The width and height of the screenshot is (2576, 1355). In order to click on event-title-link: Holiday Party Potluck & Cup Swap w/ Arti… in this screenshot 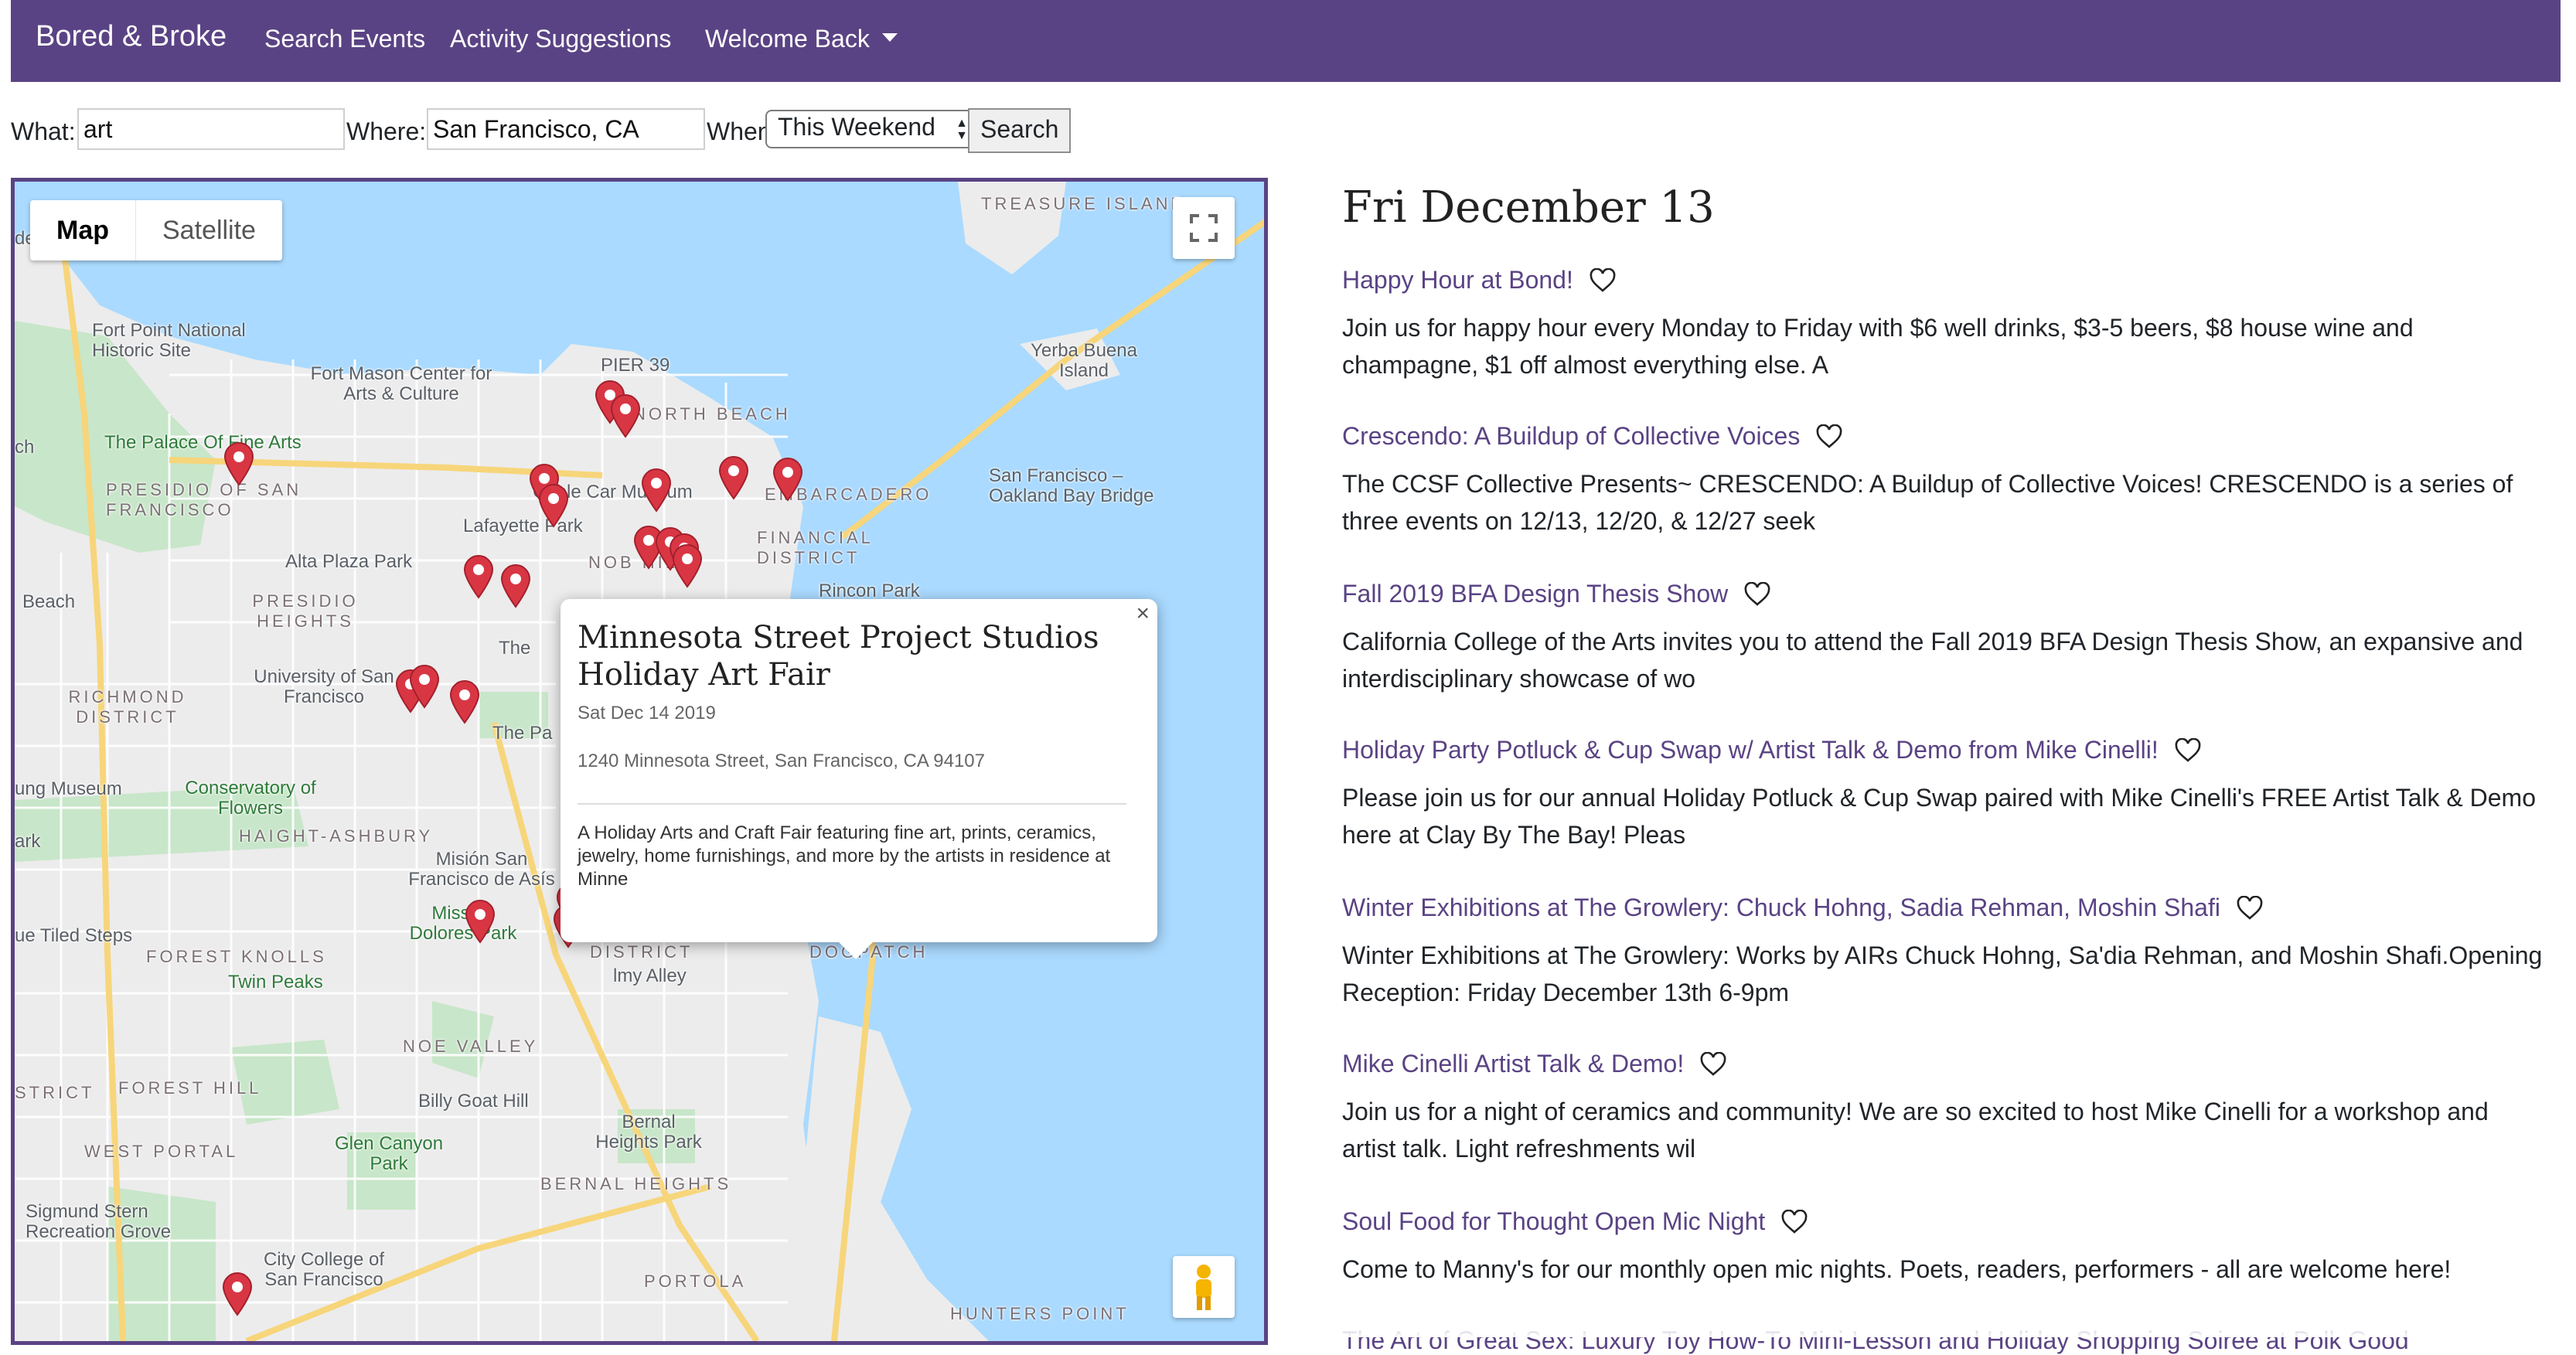, I will do `click(1772, 750)`.